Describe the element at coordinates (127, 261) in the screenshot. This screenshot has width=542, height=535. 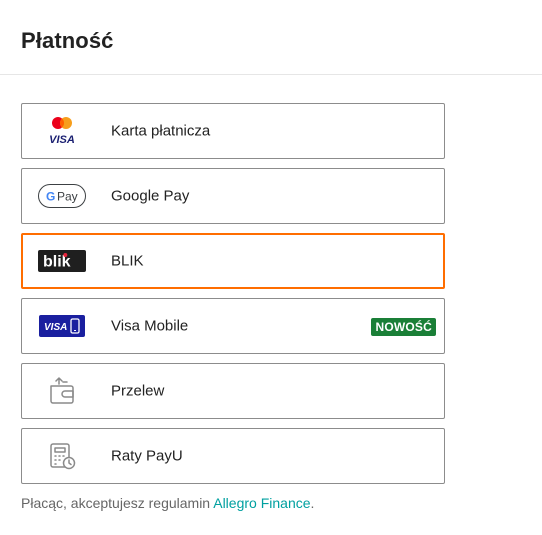
I see `payment-method-label: BLIK` at that location.